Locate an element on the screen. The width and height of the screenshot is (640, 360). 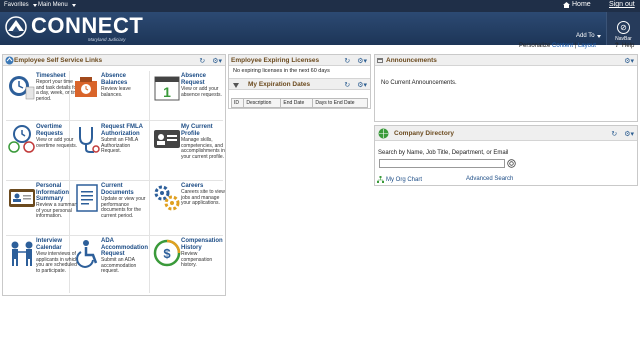
help-link: ? Help is located at coordinates (624, 46).